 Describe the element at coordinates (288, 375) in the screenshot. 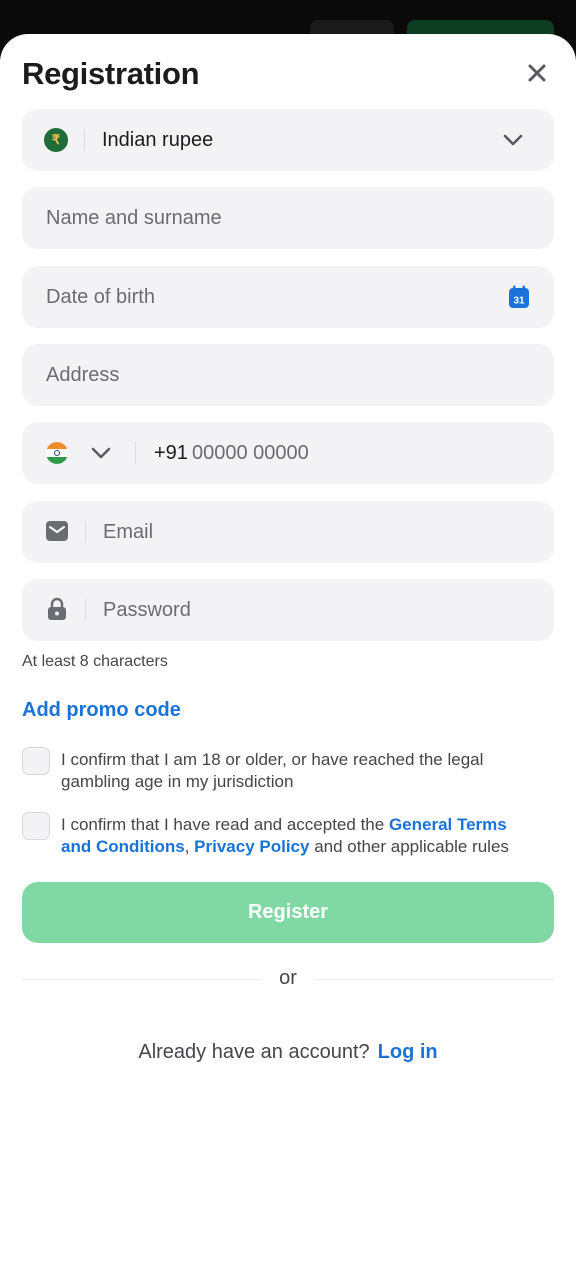

I see `address-field: Address` at that location.